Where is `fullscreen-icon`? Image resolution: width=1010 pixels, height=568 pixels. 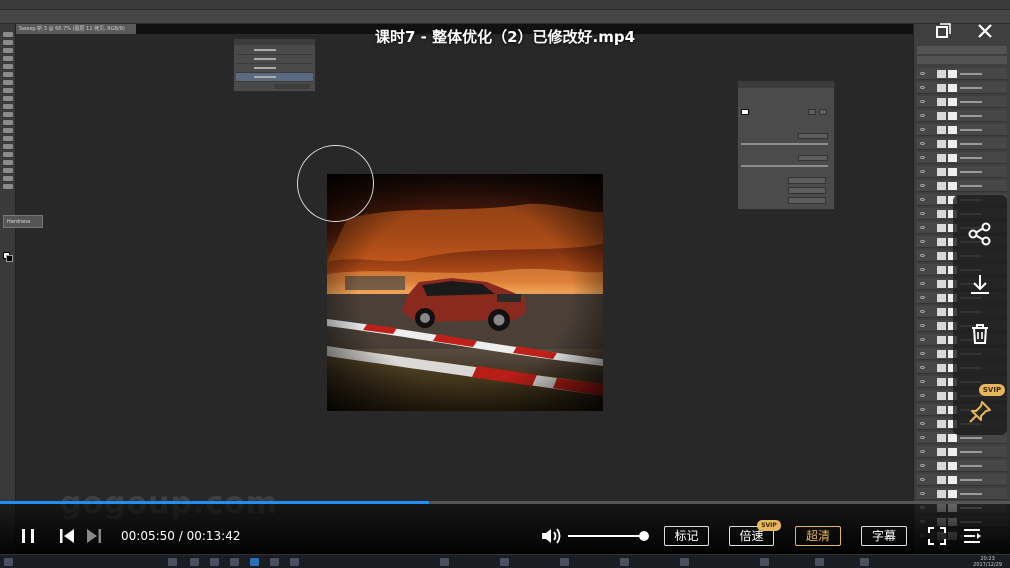 fullscreen-icon is located at coordinates (937, 536).